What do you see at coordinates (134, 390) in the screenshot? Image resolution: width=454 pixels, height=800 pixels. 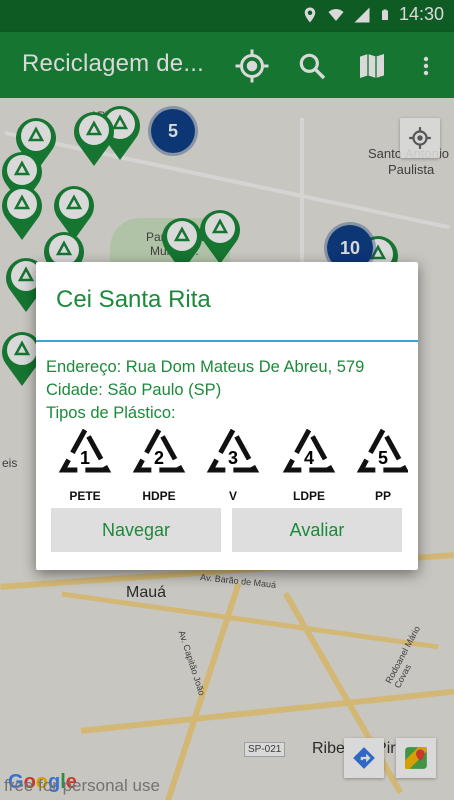 I see `city-text: Cidade: São Paulo (SP)` at bounding box center [134, 390].